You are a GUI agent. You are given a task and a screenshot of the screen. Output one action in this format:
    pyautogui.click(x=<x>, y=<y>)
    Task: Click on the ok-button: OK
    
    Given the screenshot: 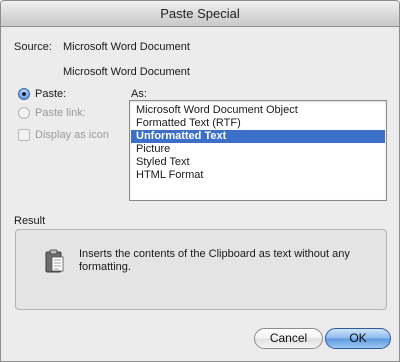 What is the action you would take?
    pyautogui.click(x=358, y=338)
    